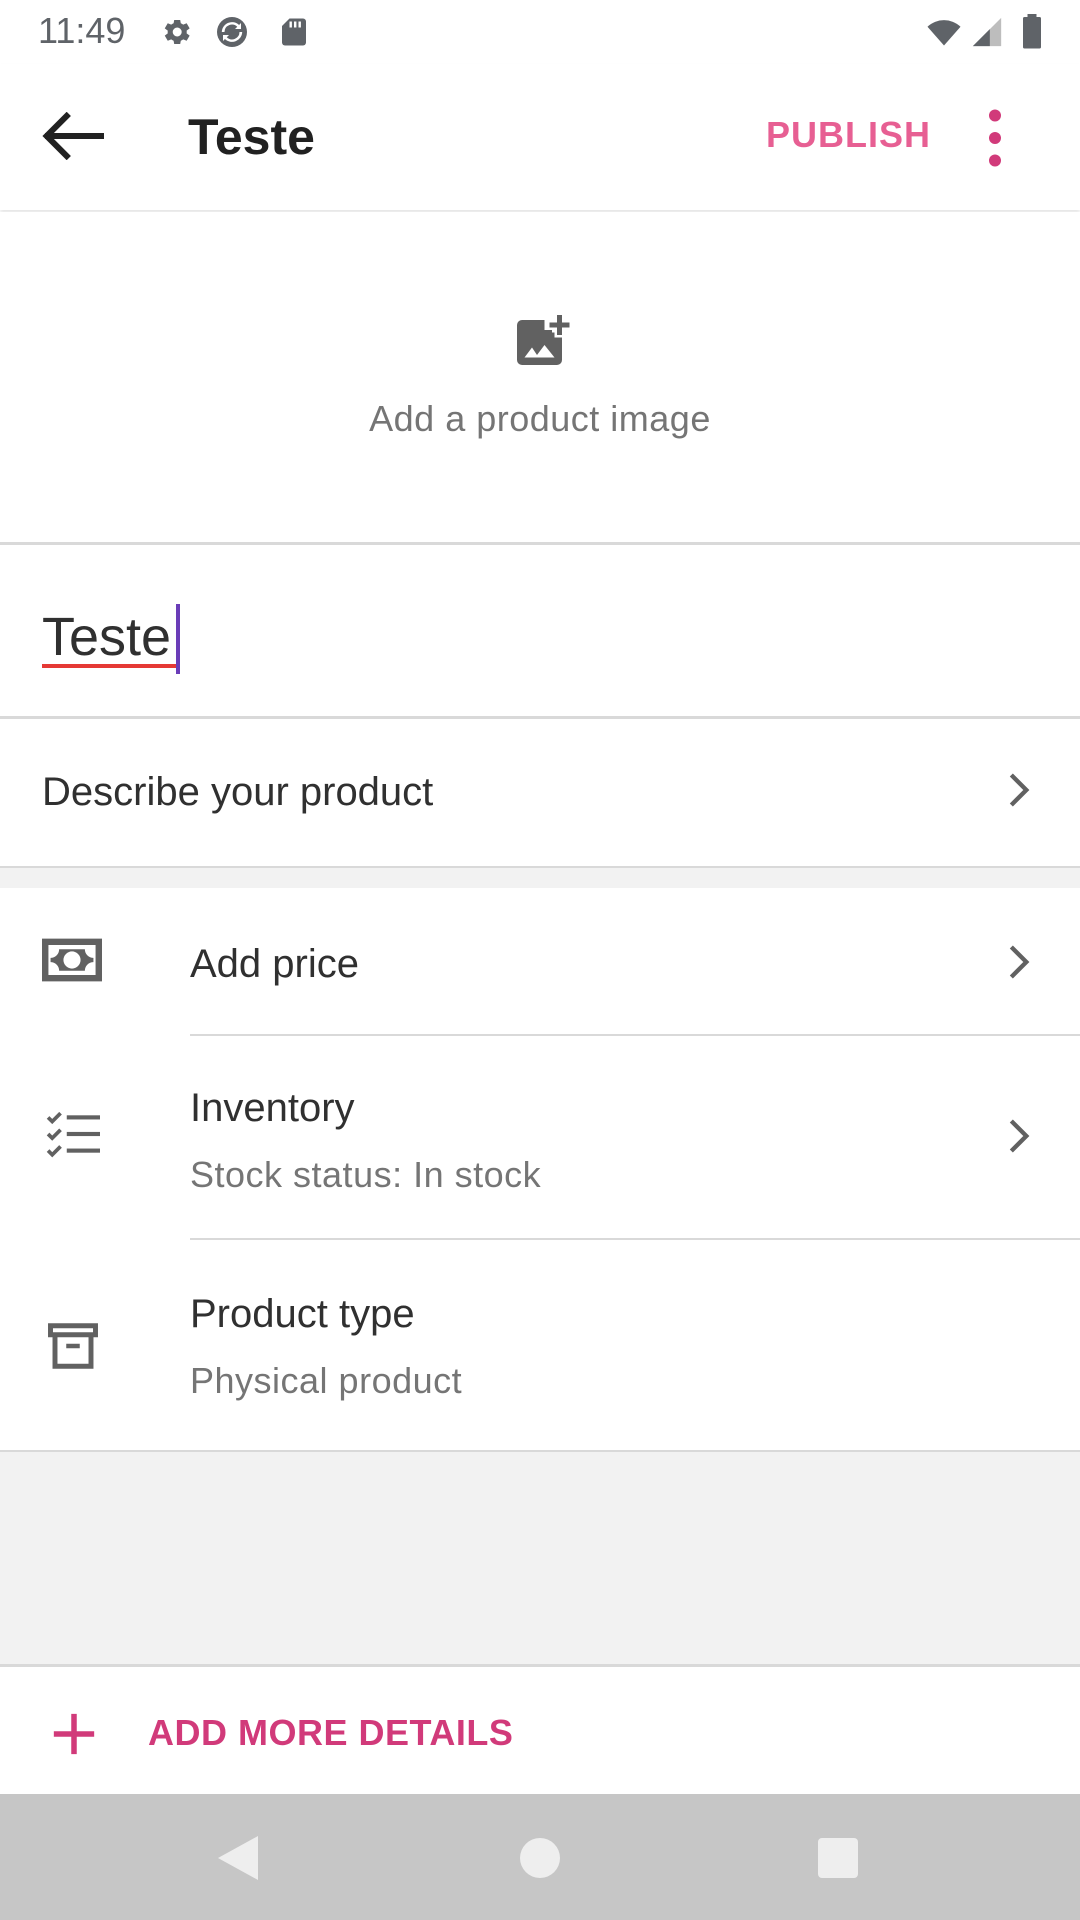  What do you see at coordinates (543, 340) in the screenshot?
I see `add-photo-icon` at bounding box center [543, 340].